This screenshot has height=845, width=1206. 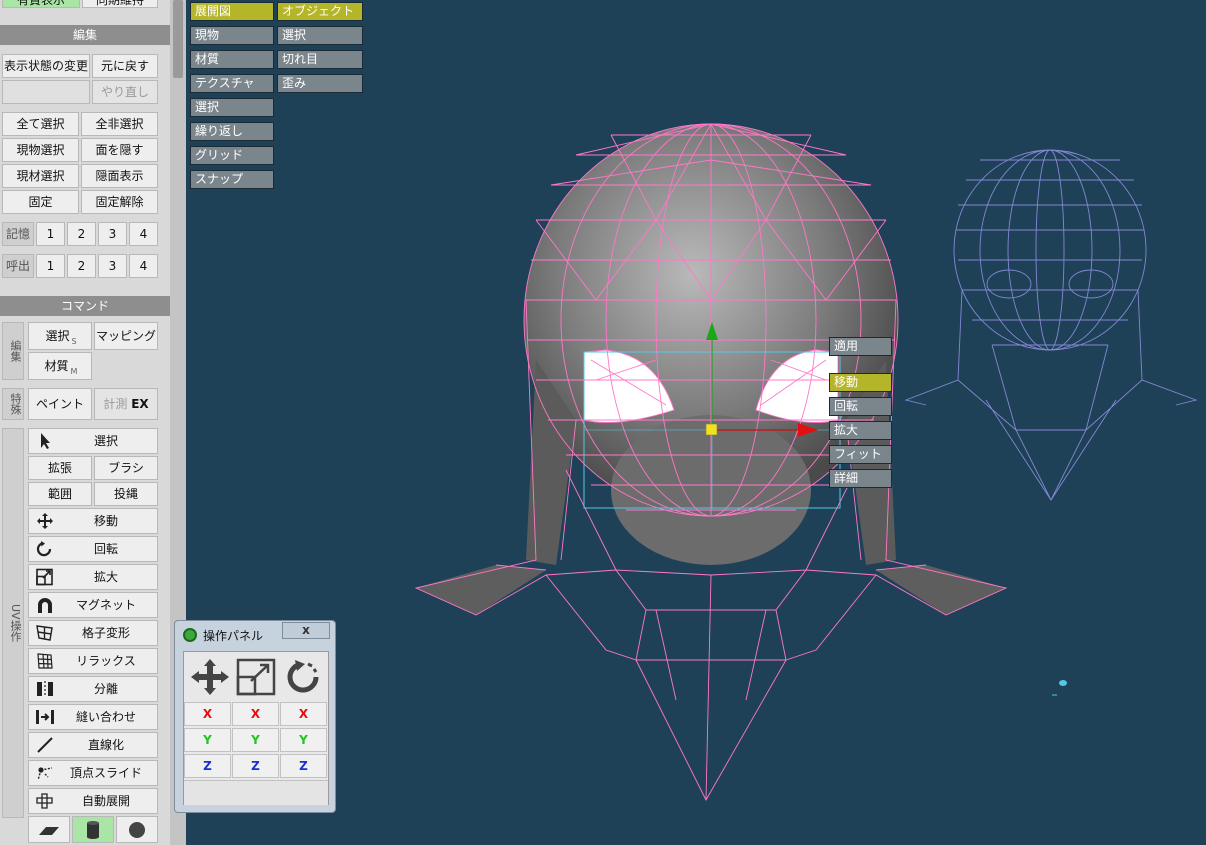 What do you see at coordinates (320, 35) in the screenshot?
I see `tab-object-select: 選択` at bounding box center [320, 35].